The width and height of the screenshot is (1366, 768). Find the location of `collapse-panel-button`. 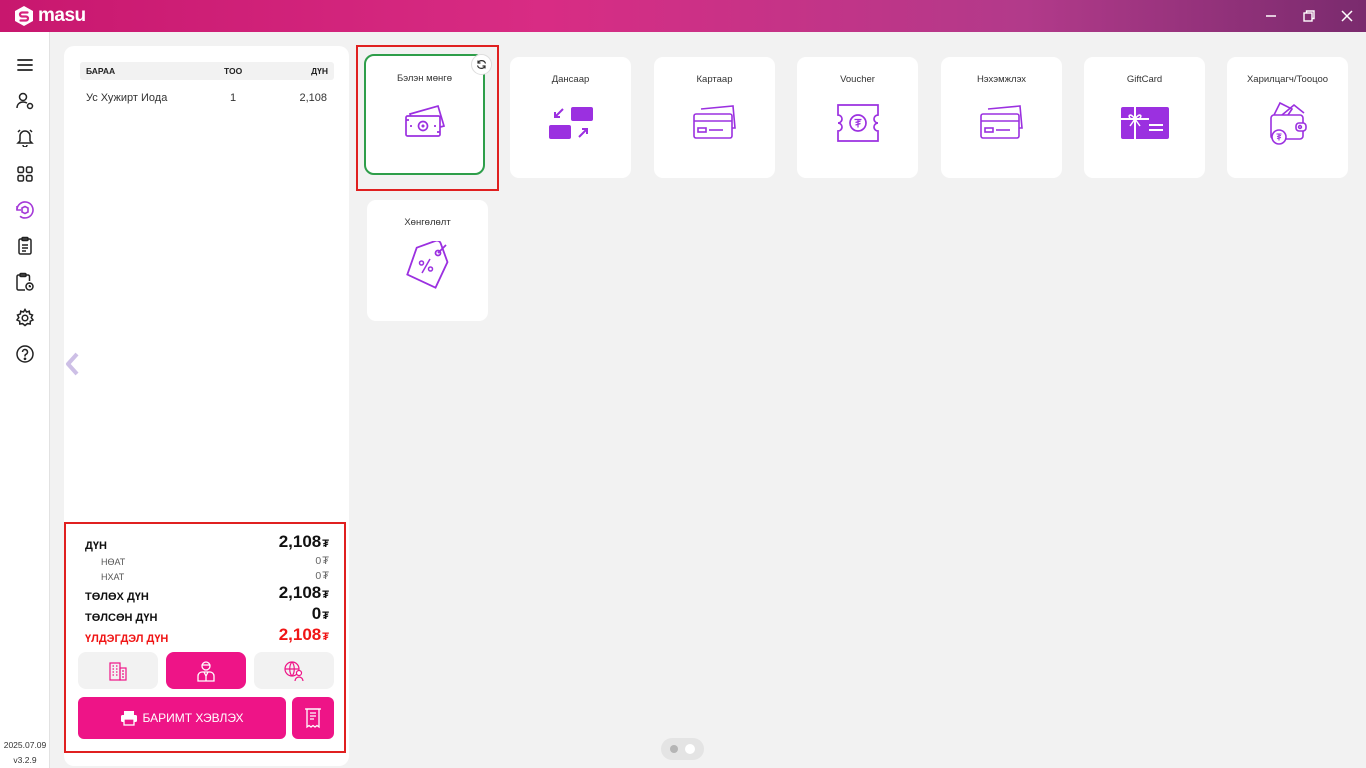

collapse-panel-button is located at coordinates (72, 364).